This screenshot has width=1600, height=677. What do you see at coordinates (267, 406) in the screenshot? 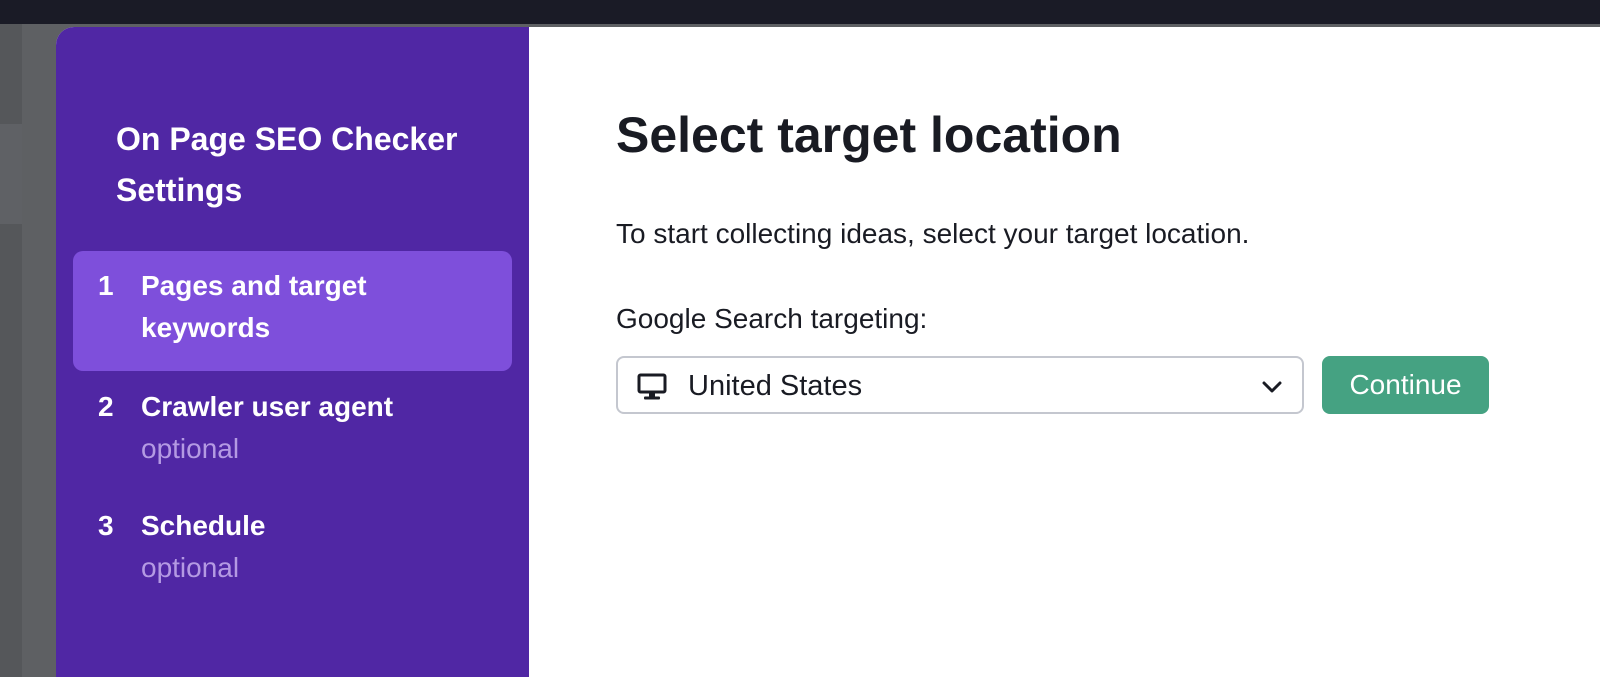
I see `step-label: Crawler user agent` at bounding box center [267, 406].